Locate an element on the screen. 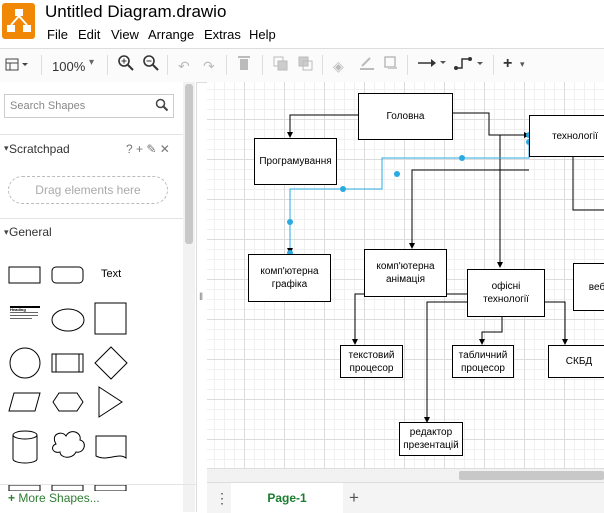 This screenshot has width=604, height=513. node-programuvannia: Програмування is located at coordinates (295, 161).